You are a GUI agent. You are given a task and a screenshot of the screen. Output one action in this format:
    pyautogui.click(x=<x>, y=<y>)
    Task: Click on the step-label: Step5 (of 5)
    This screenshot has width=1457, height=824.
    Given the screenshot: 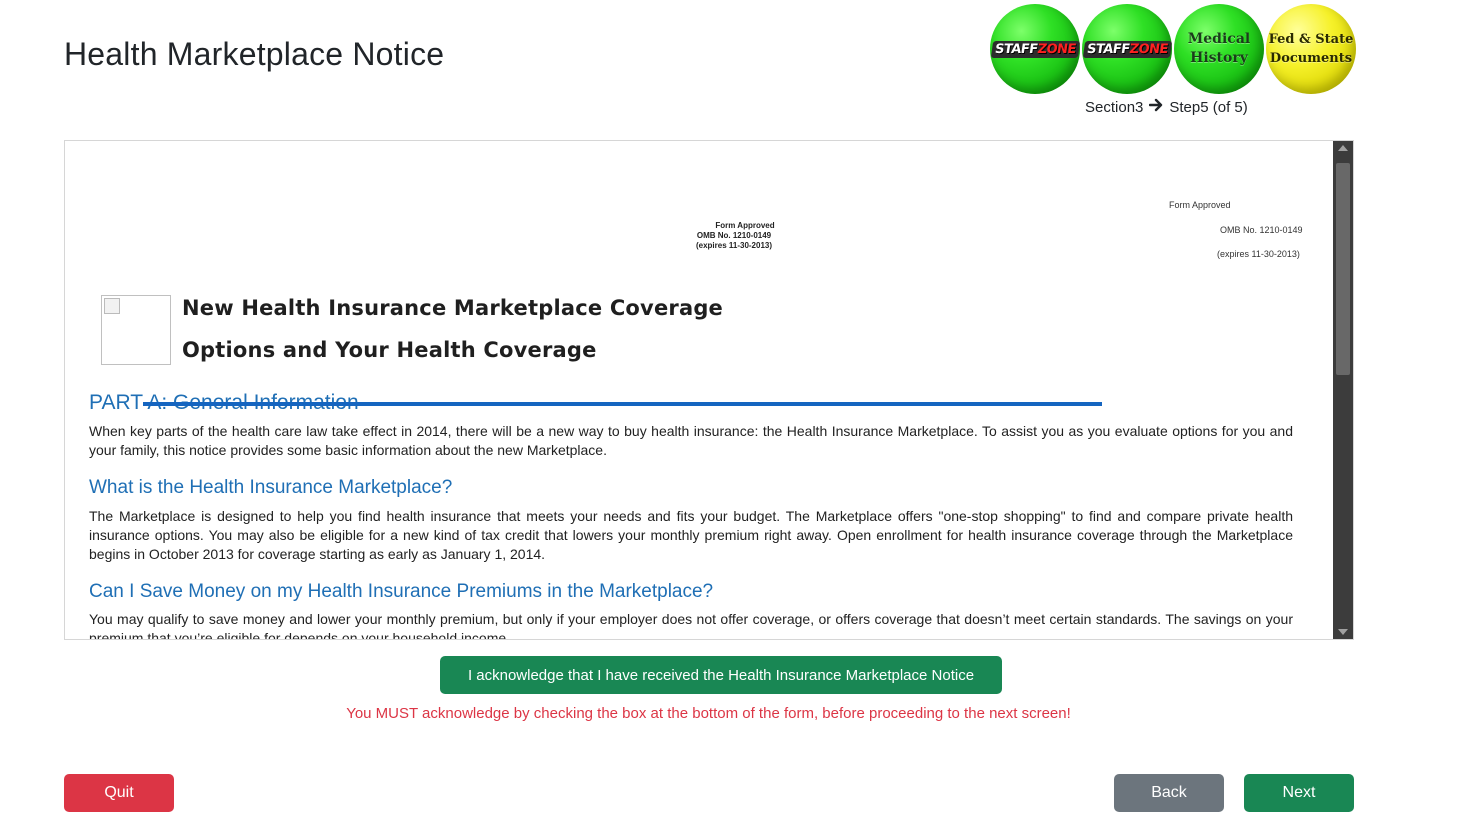 What is the action you would take?
    pyautogui.click(x=1208, y=107)
    